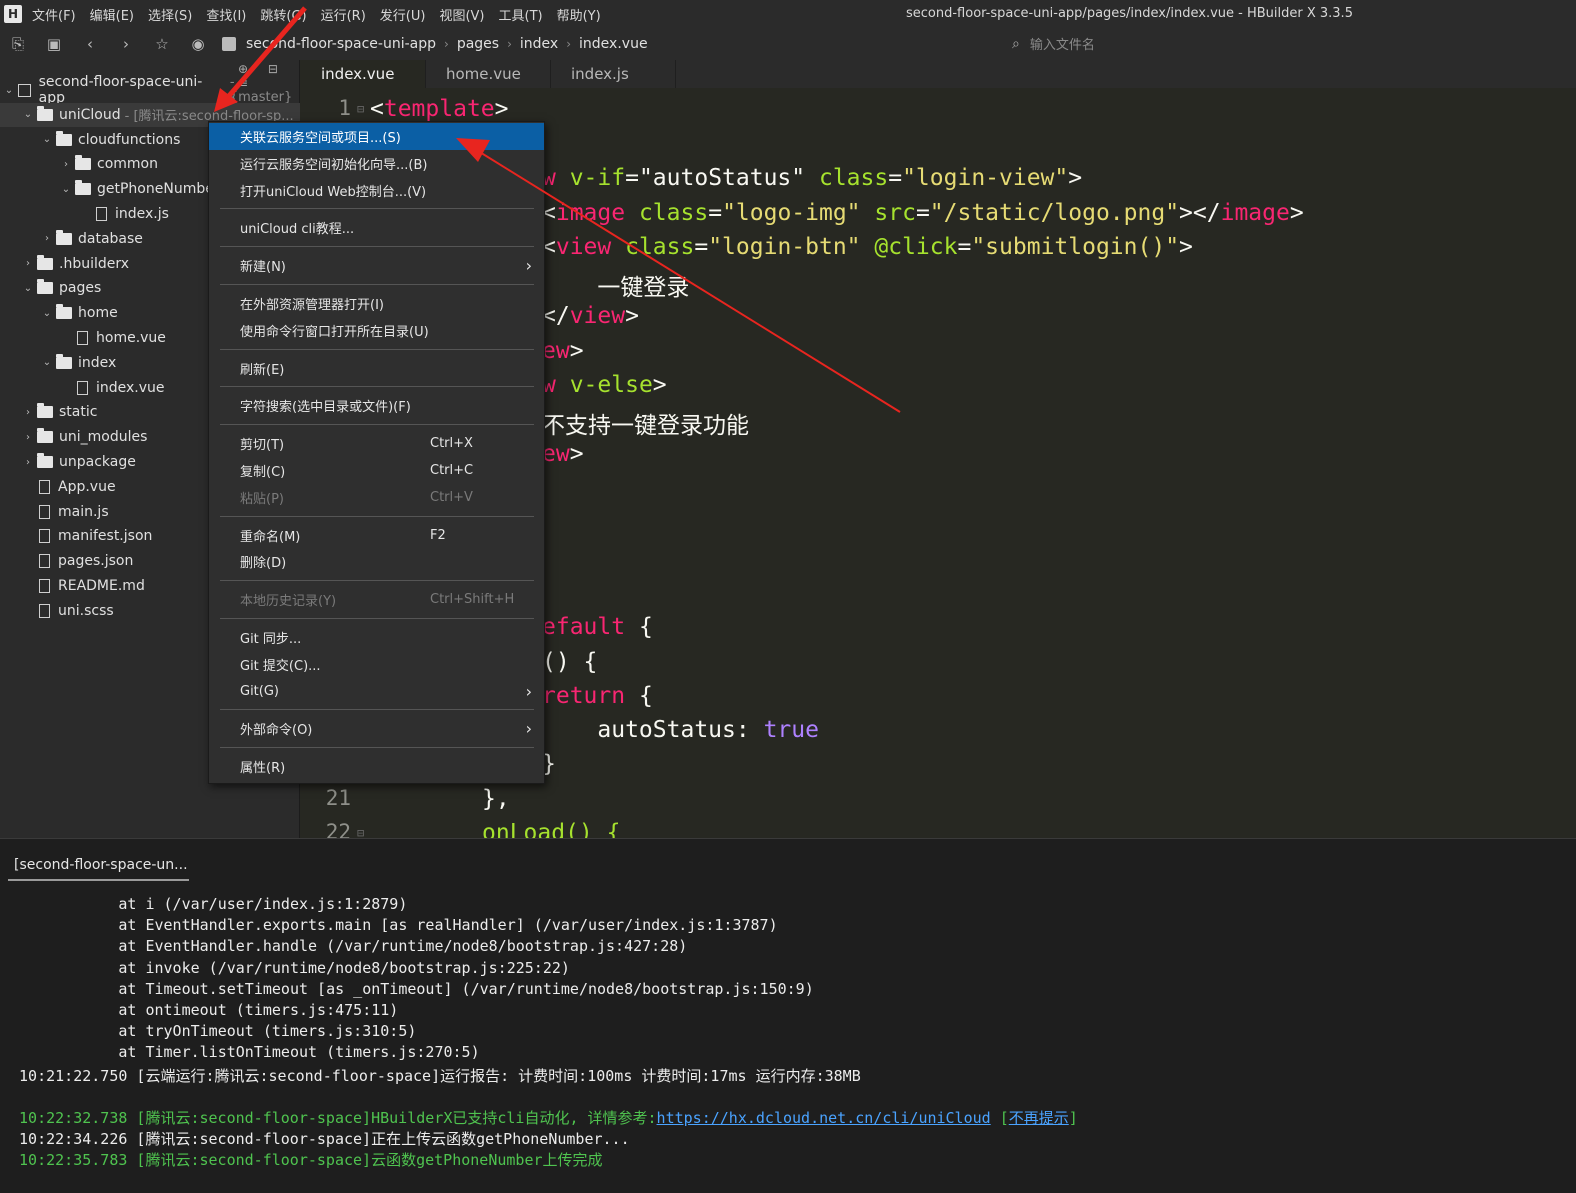 The image size is (1576, 1193). What do you see at coordinates (478, 44) in the screenshot?
I see `breadcrumb-pages: pages` at bounding box center [478, 44].